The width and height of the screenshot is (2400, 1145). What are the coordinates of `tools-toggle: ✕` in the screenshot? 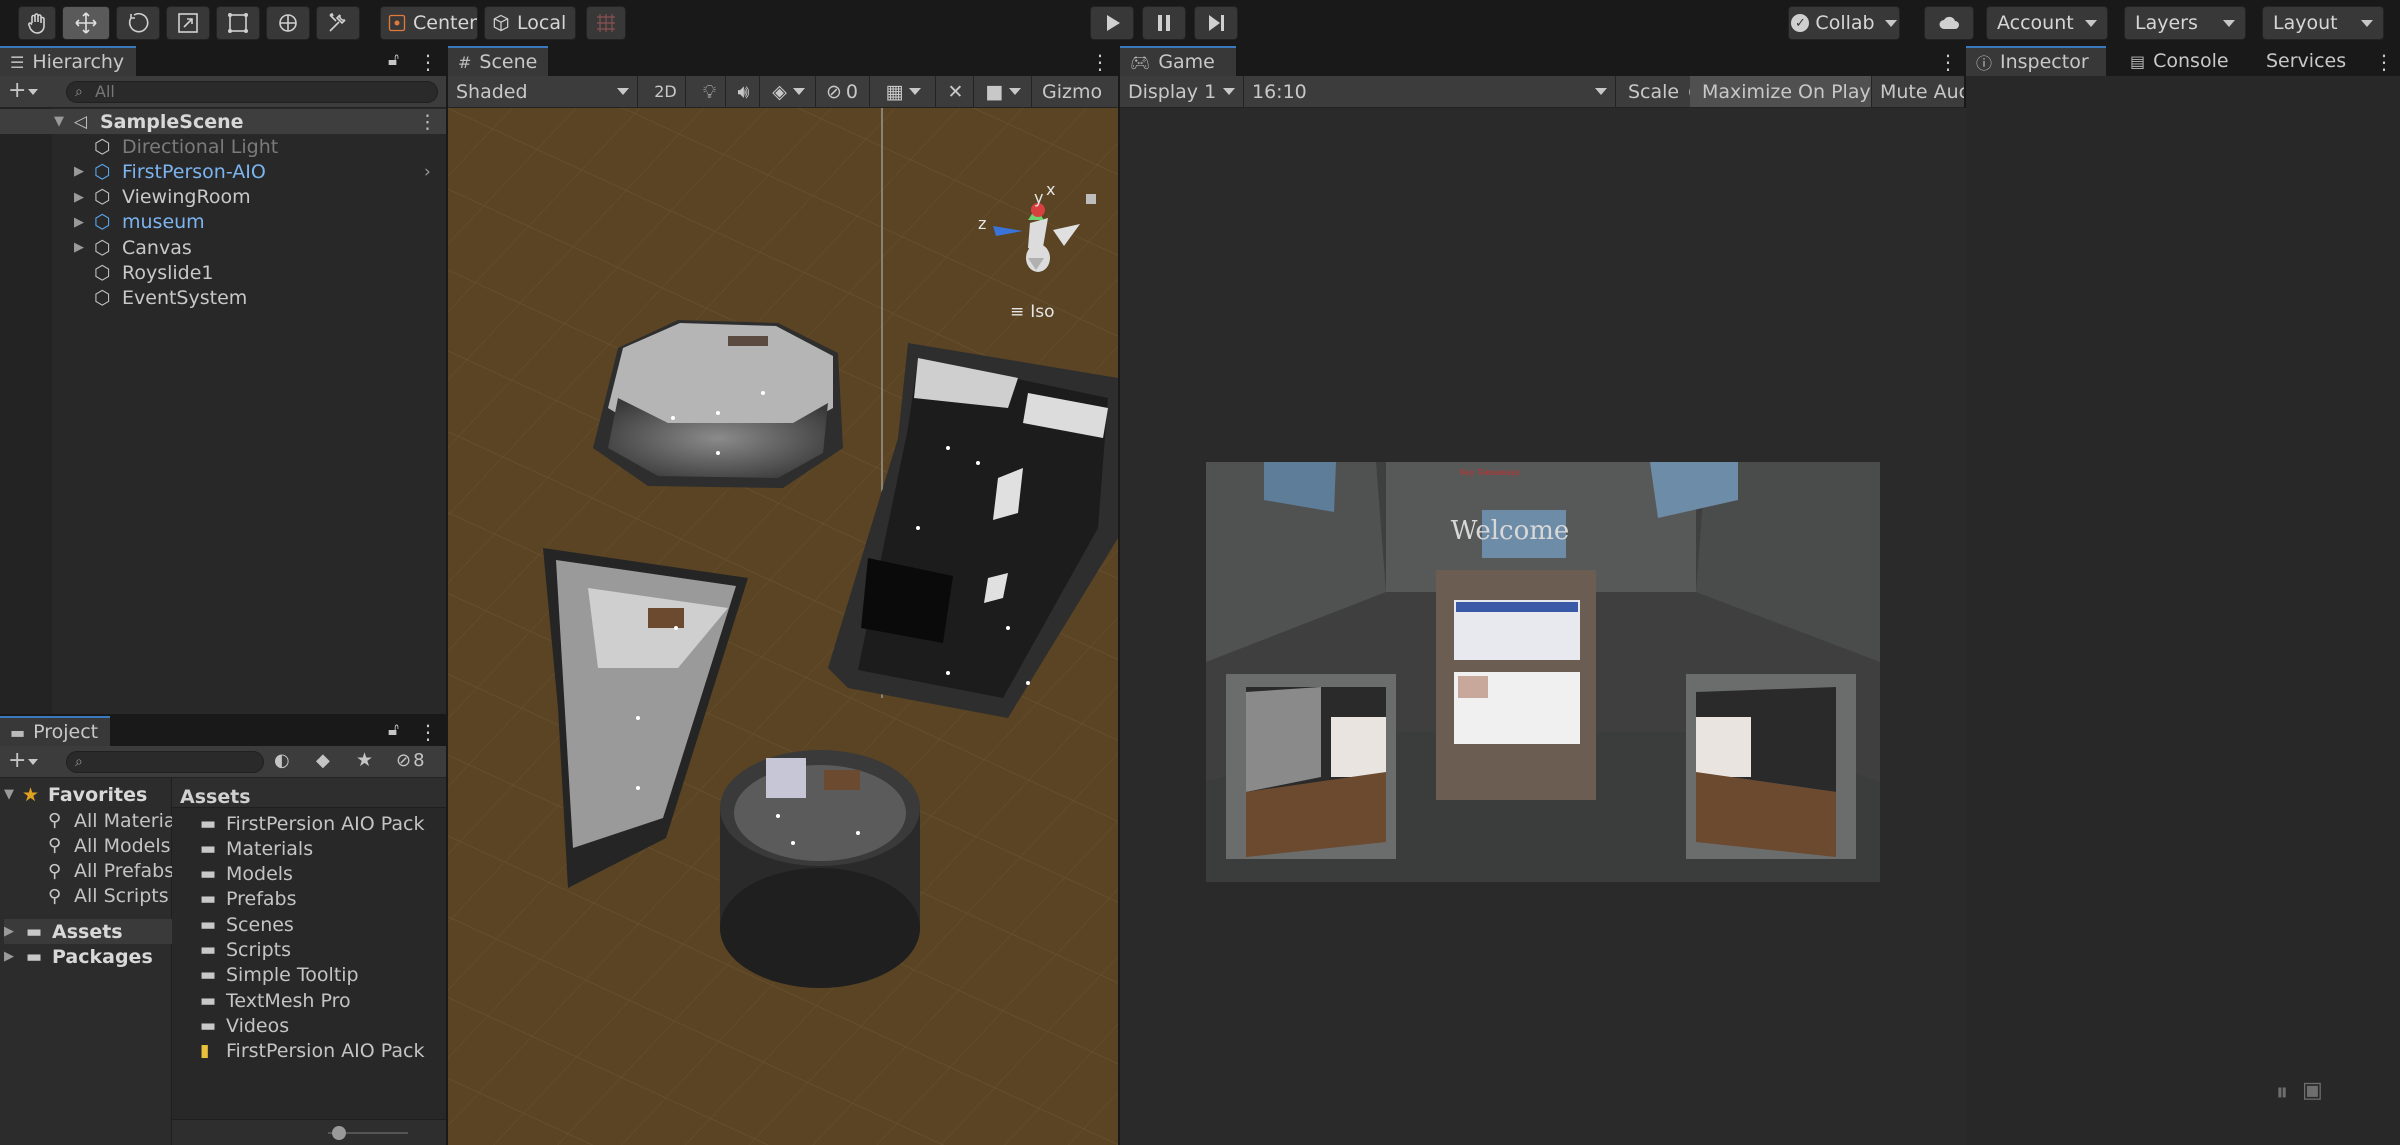 It's located at (956, 91).